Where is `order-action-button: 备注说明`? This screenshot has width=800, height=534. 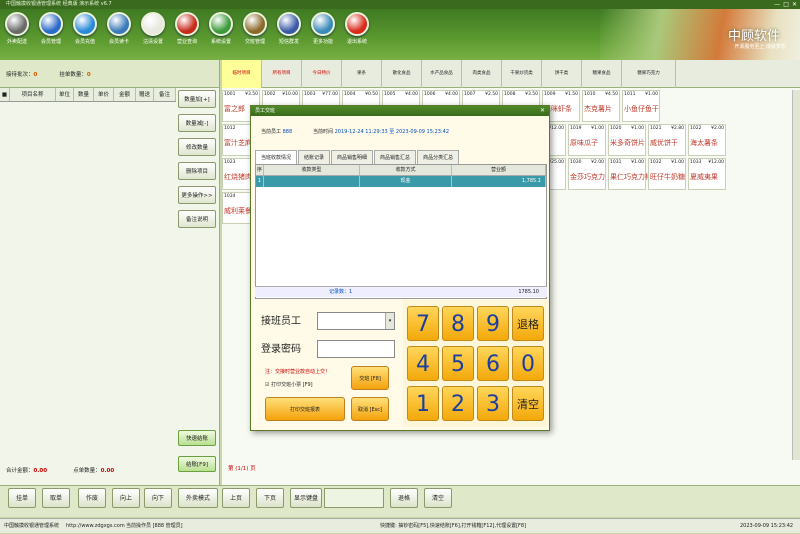
order-action-button: 备注说明 is located at coordinates (197, 219).